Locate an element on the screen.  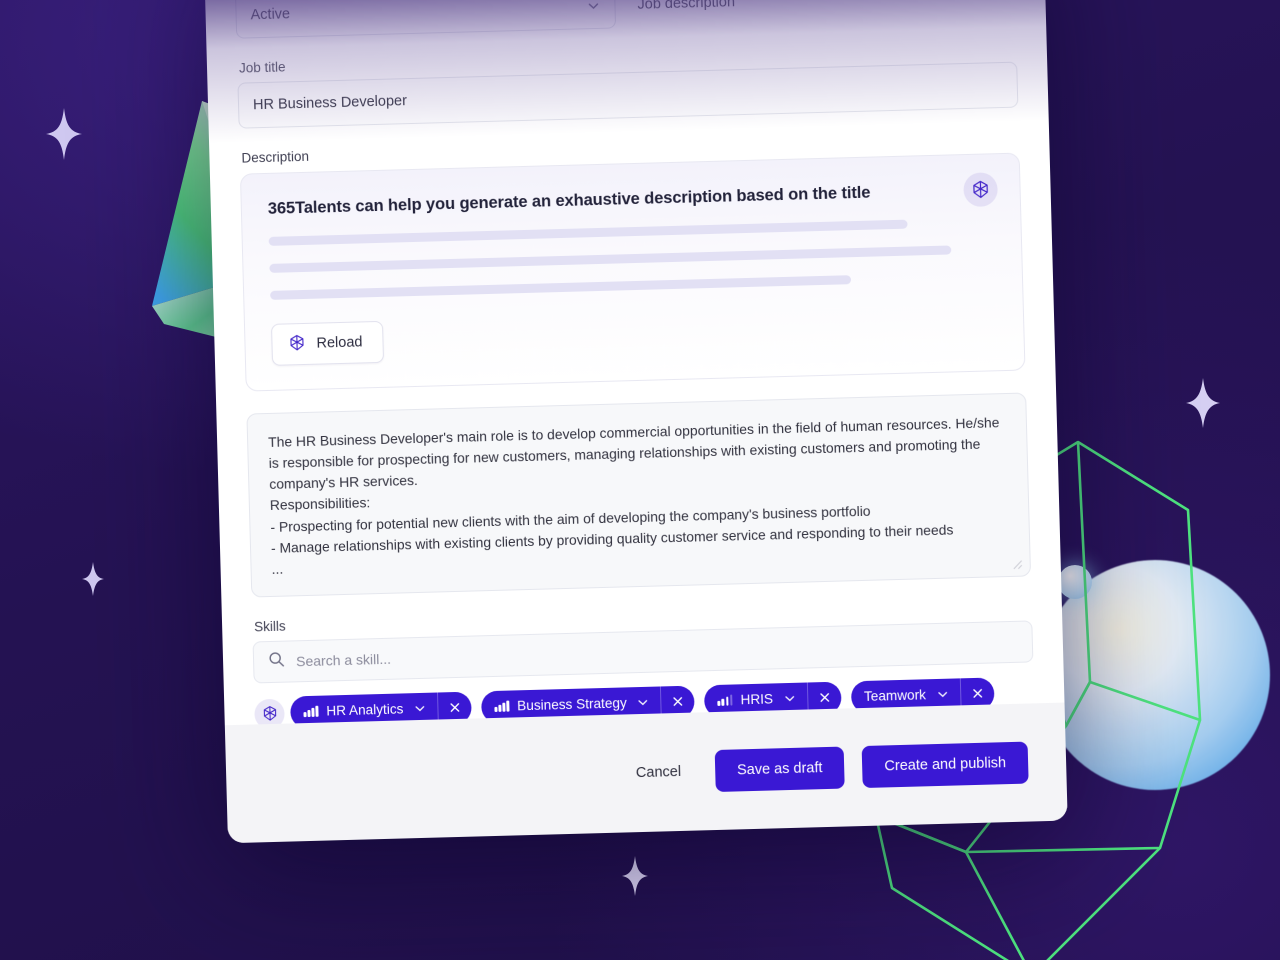
modal-footer: Cancel Save as draft Create and publish is located at coordinates (646, 773).